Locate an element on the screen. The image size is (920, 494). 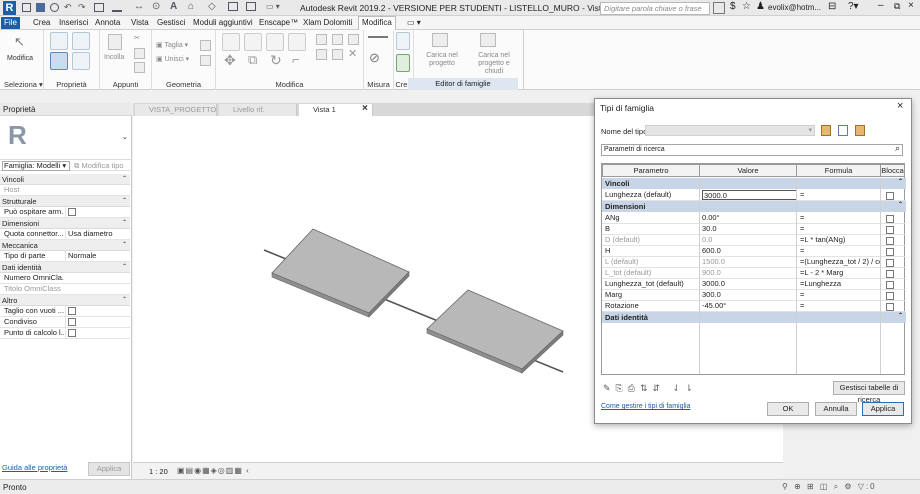
copy-element-icon: ⧉ is located at coordinates (252, 60).